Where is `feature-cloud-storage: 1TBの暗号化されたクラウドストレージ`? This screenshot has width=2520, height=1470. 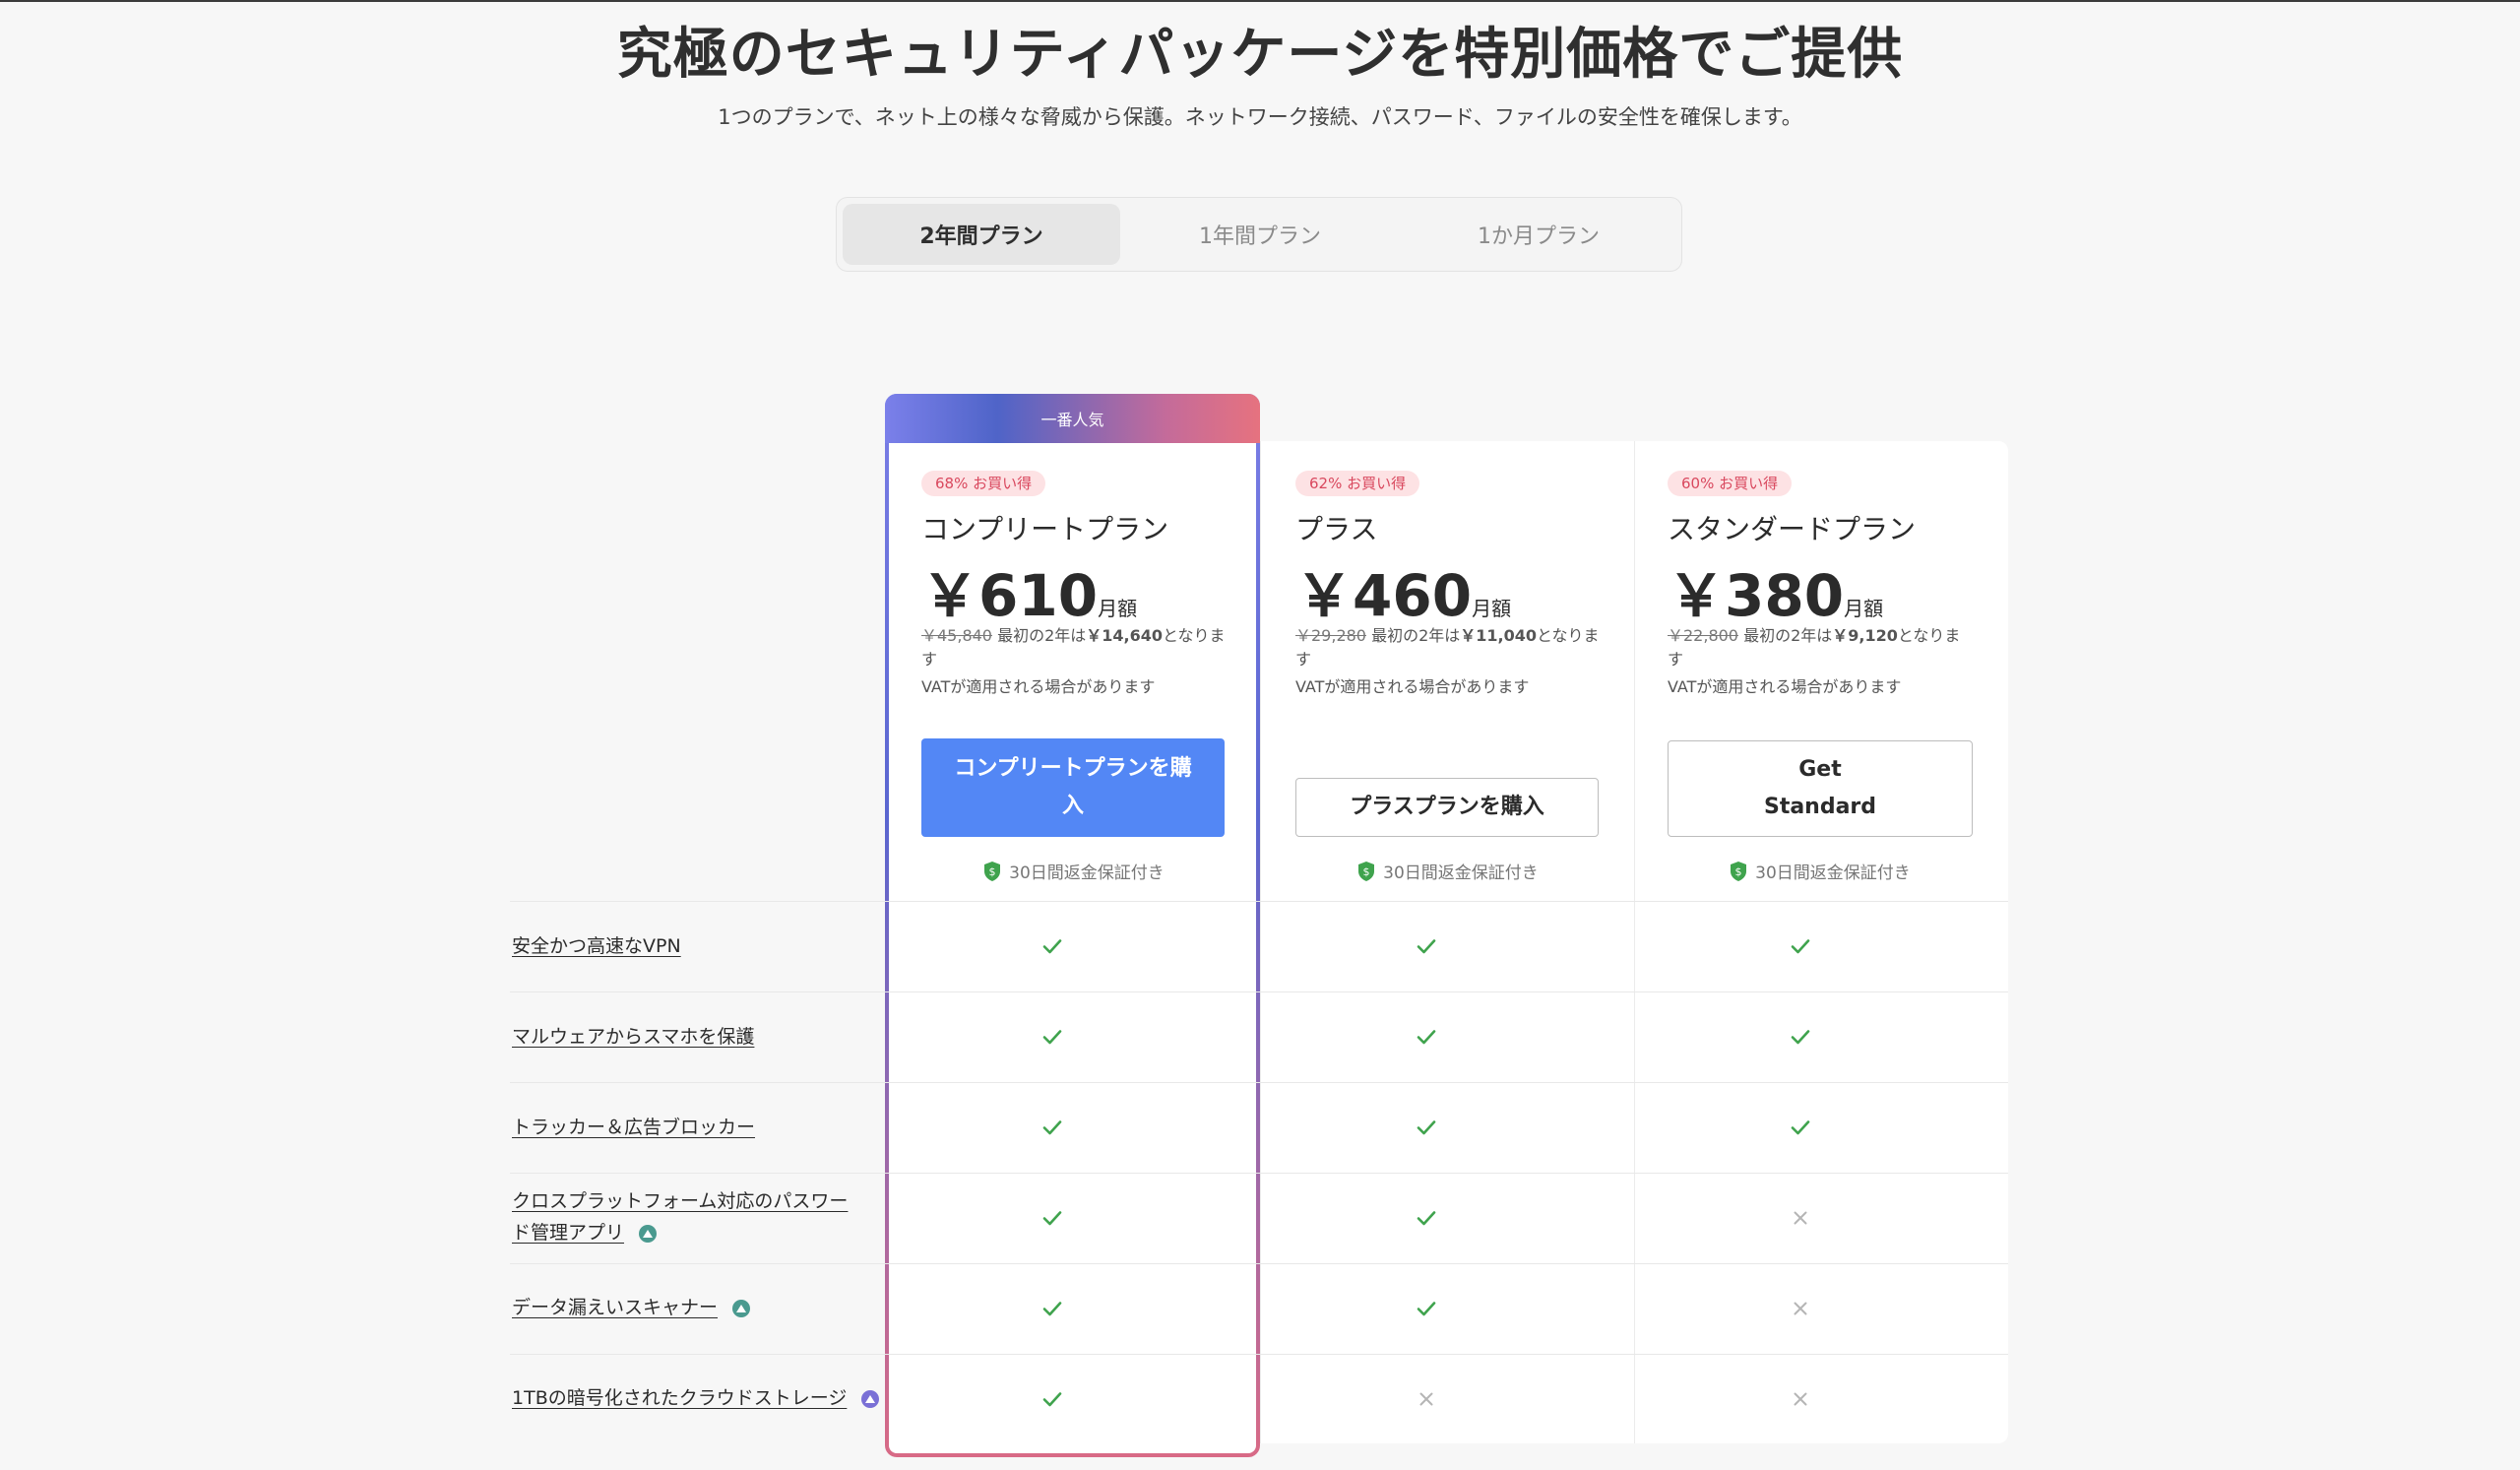 feature-cloud-storage: 1TBの暗号化されたクラウドストレージ is located at coordinates (696, 1398).